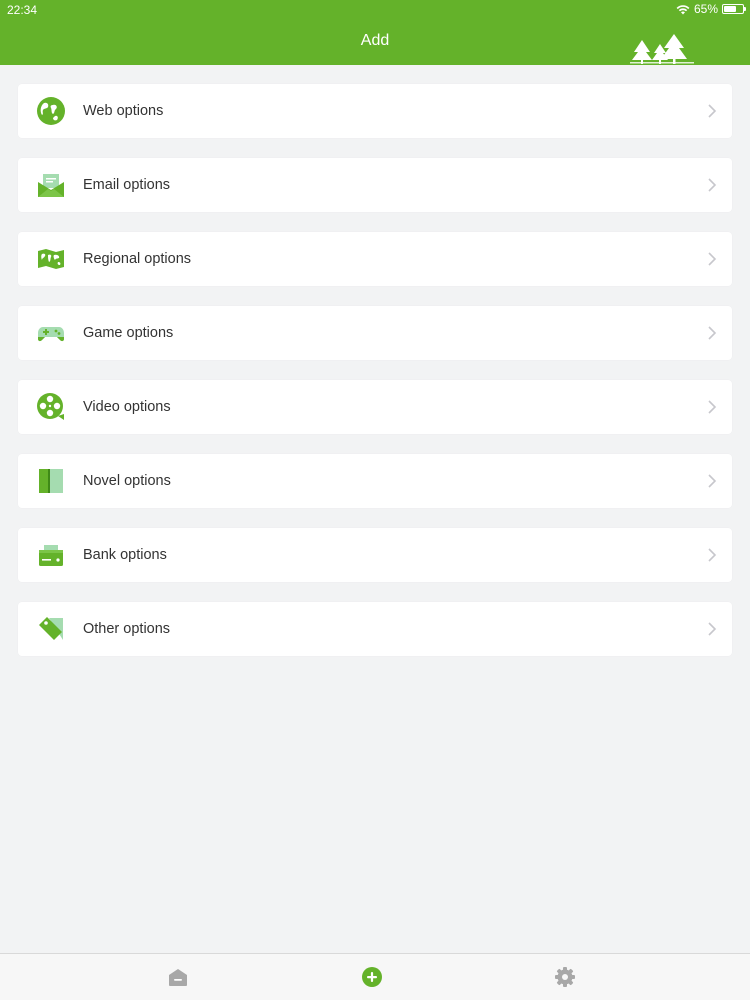 This screenshot has height=1000, width=750. Describe the element at coordinates (127, 629) in the screenshot. I see `menu-item-label: Other options` at that location.